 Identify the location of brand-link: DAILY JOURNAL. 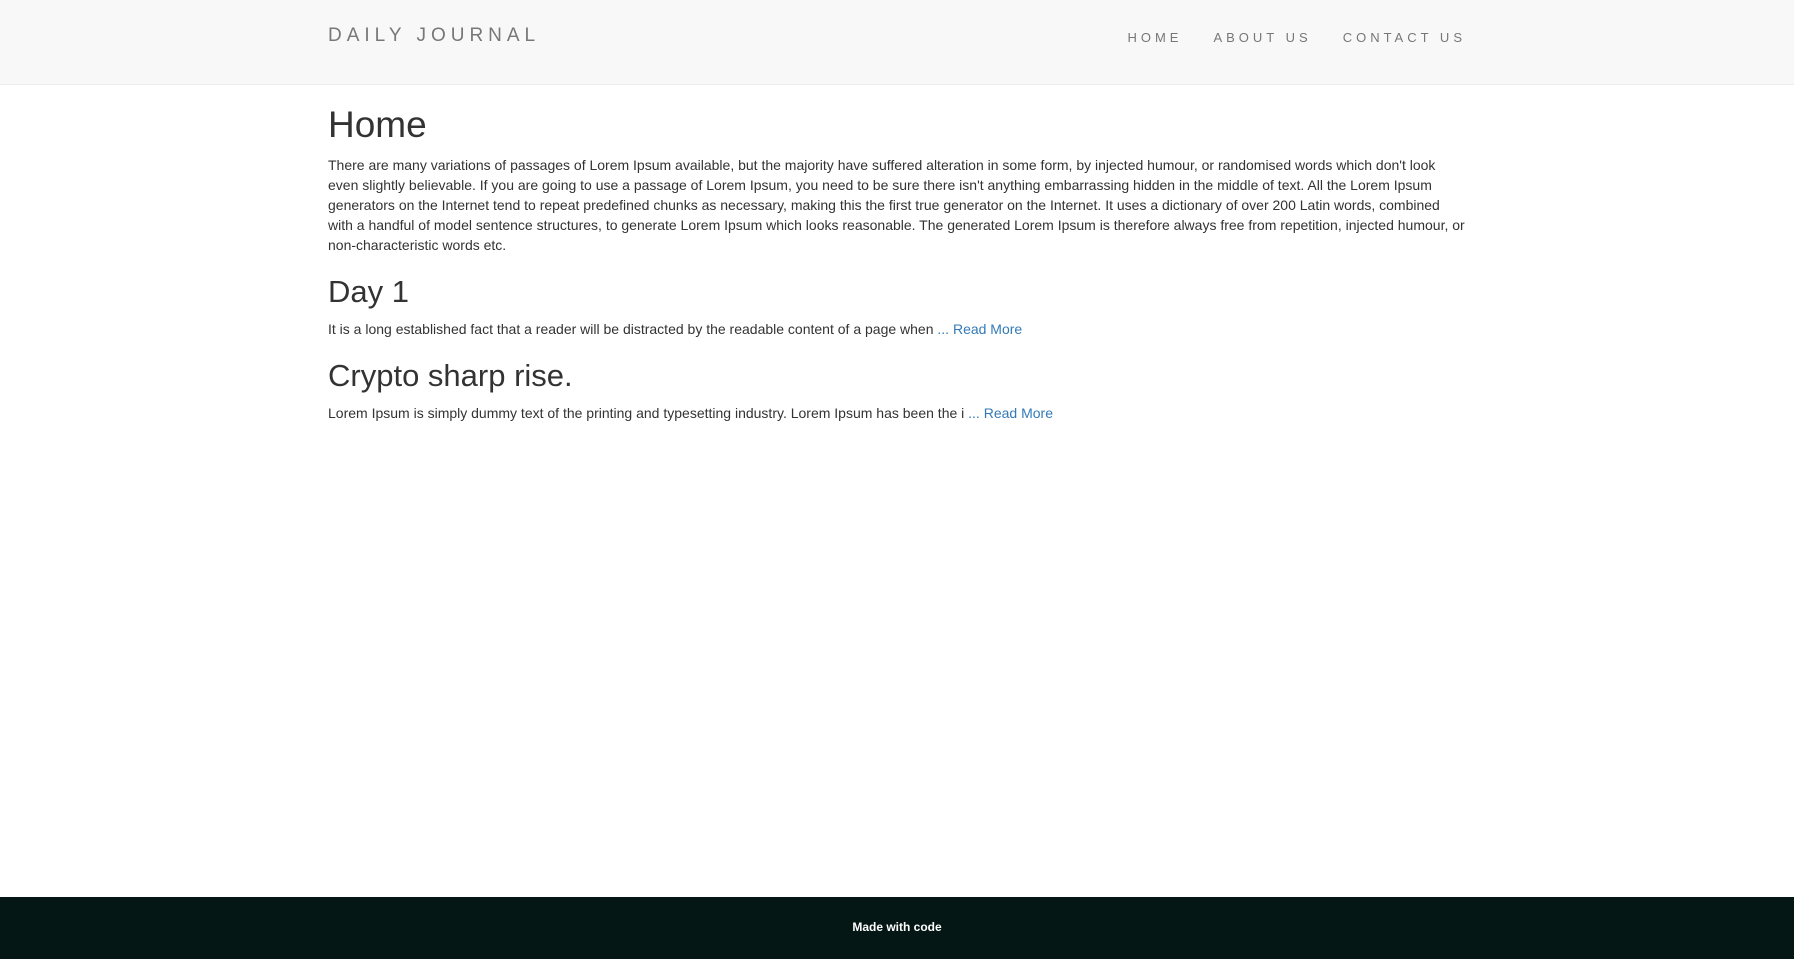
(434, 36).